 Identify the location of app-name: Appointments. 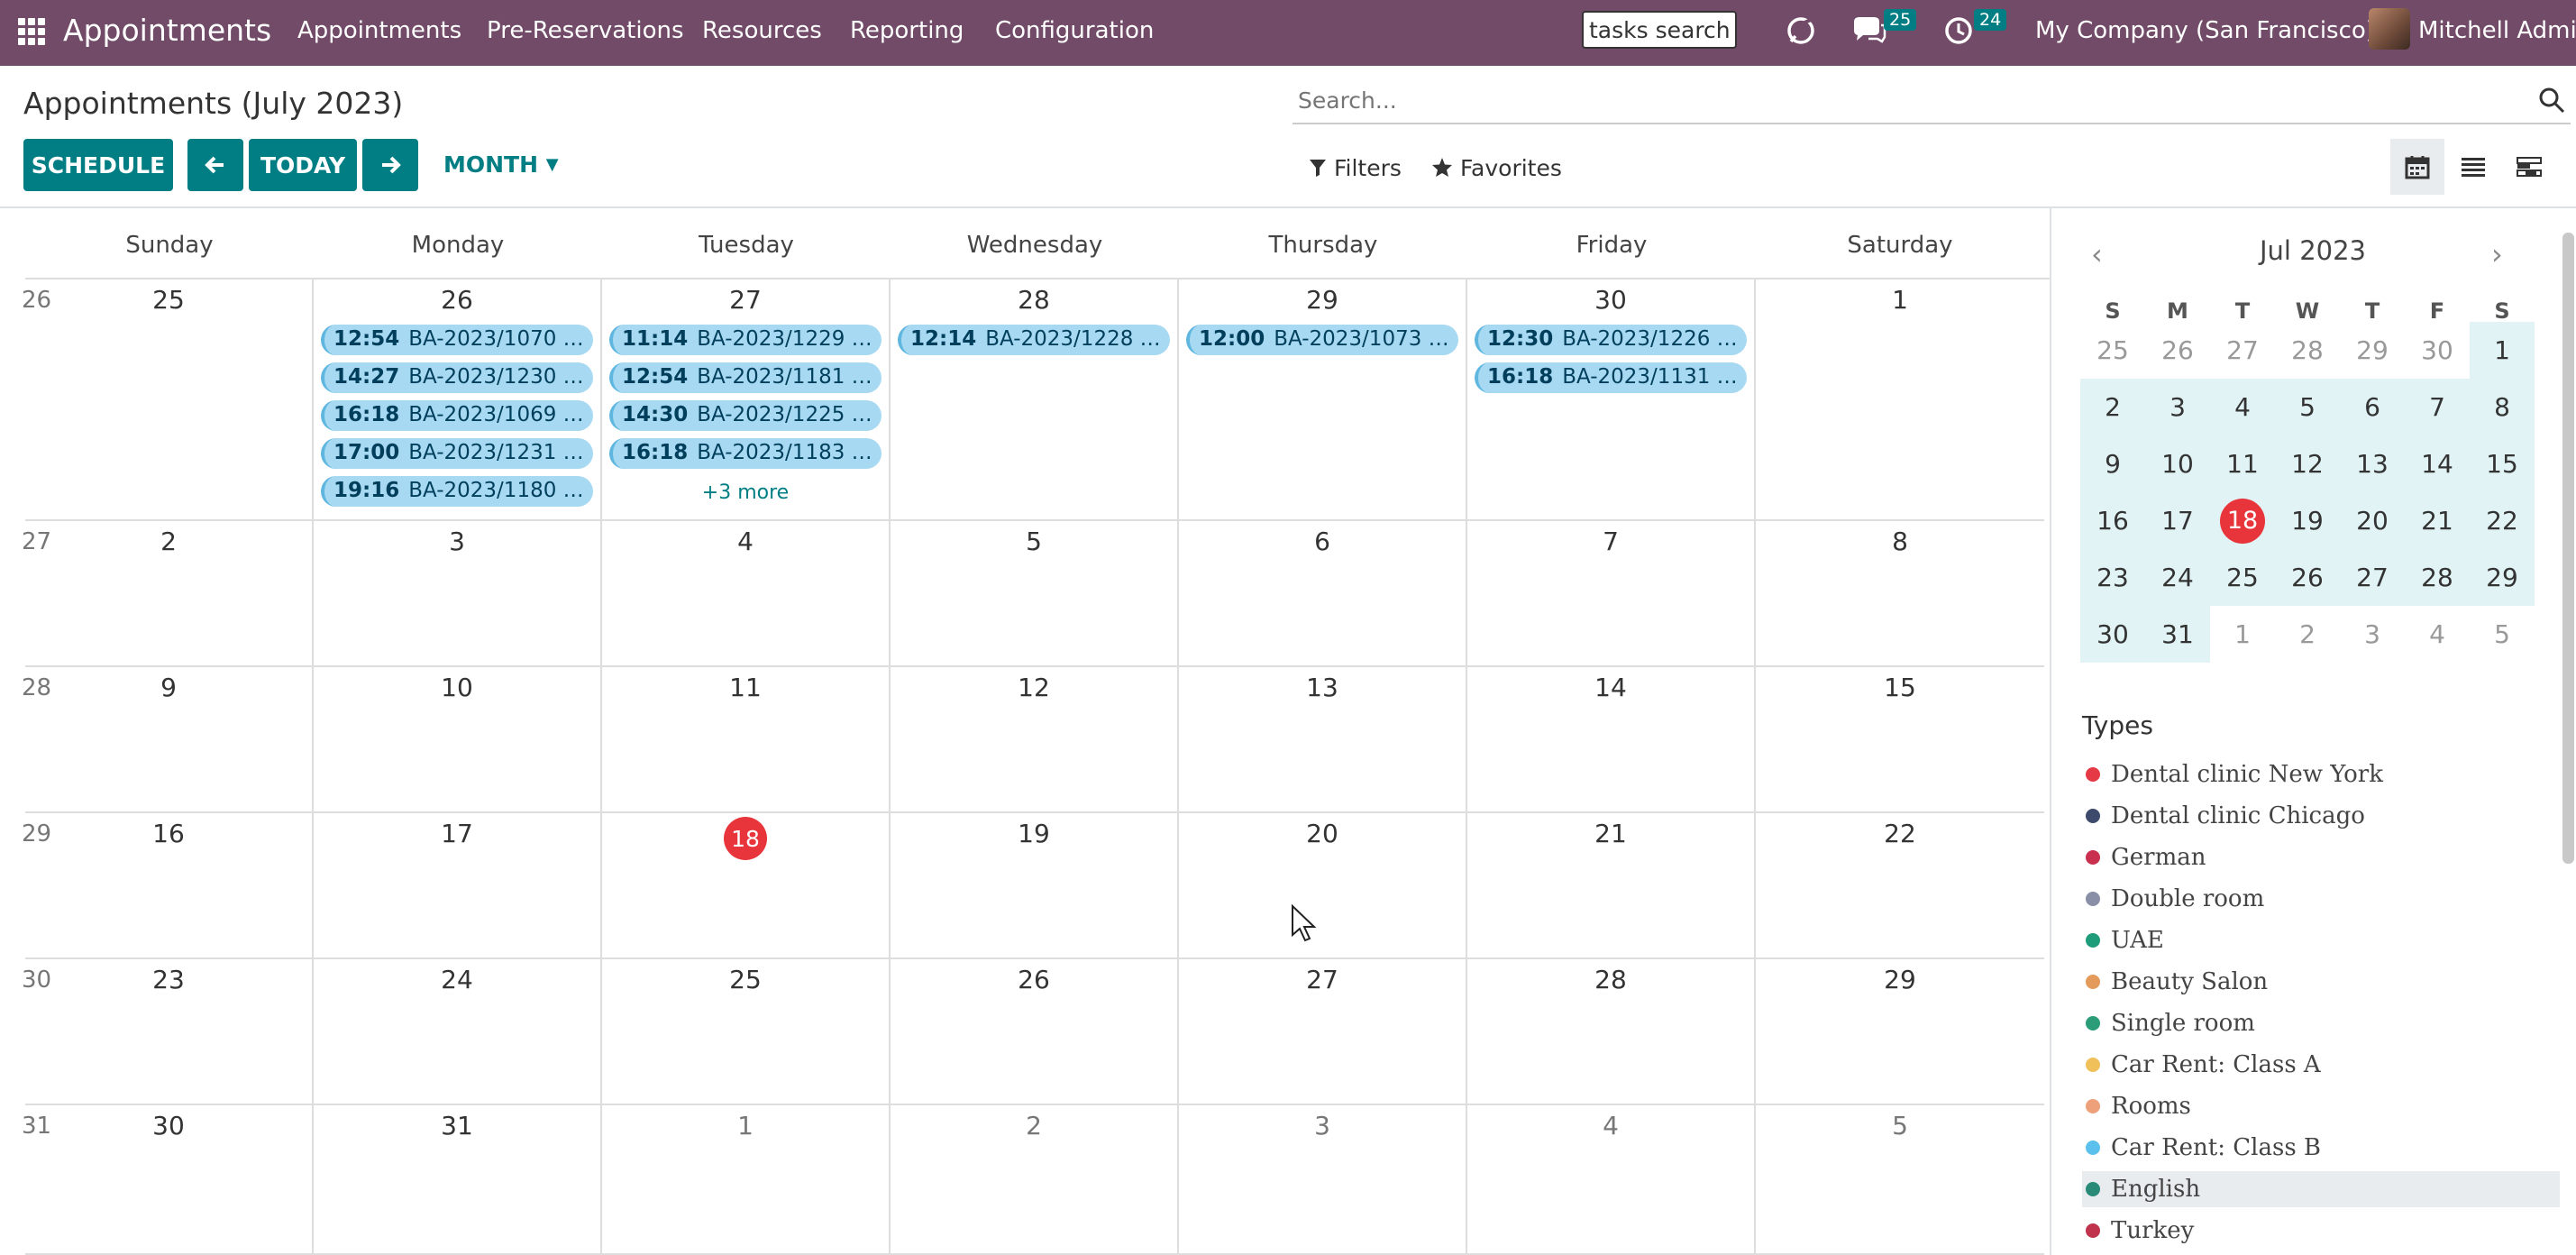
(167, 30).